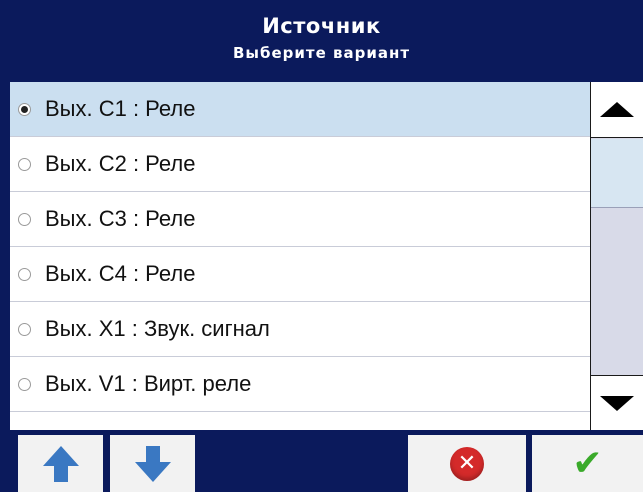 This screenshot has width=643, height=492. Describe the element at coordinates (321, 53) in the screenshot. I see `dialog-subtitle: Выберите вариант` at that location.